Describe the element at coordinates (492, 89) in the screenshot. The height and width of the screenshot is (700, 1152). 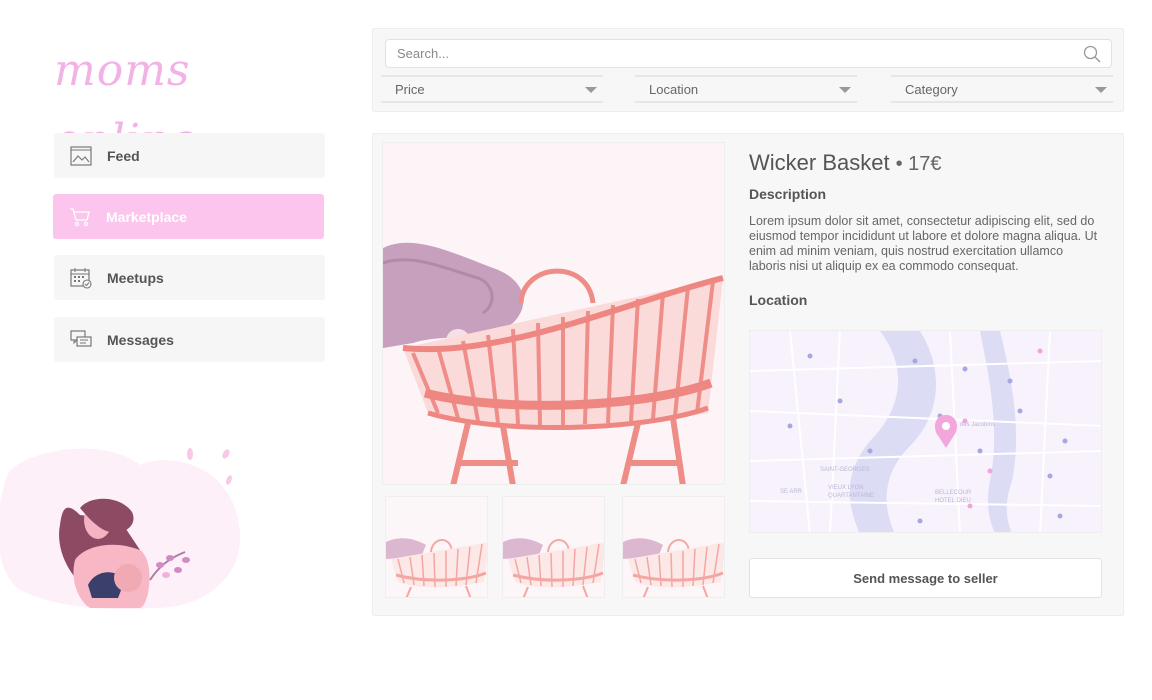
I see `price-filter: Price` at that location.